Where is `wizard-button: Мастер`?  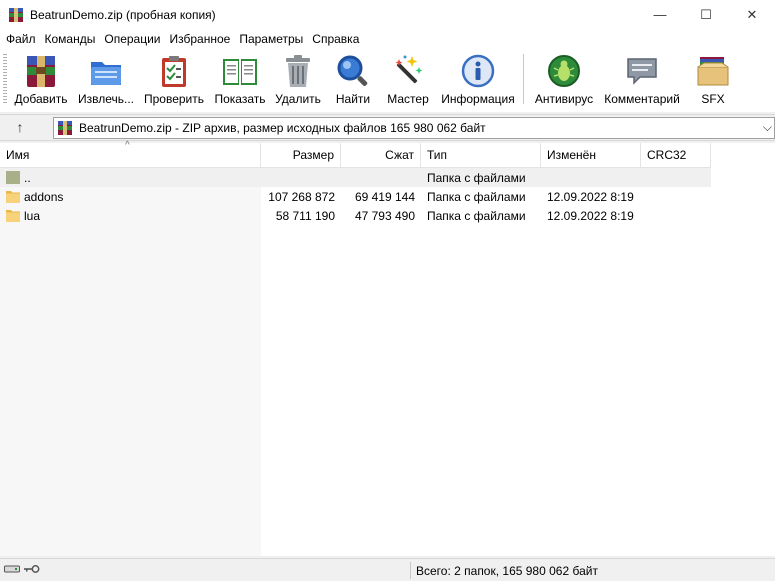 wizard-button: Мастер is located at coordinates (408, 81).